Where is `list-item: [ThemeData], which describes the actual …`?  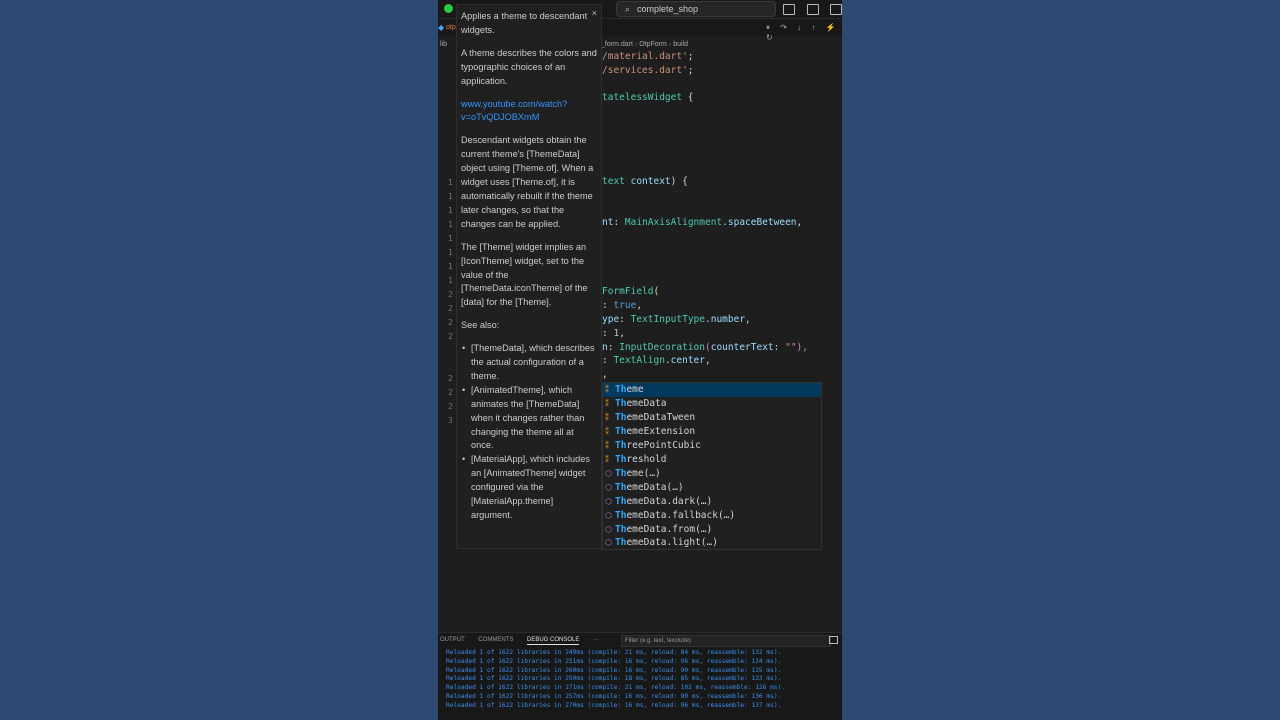 list-item: [ThemeData], which describes the actual … is located at coordinates (529, 363).